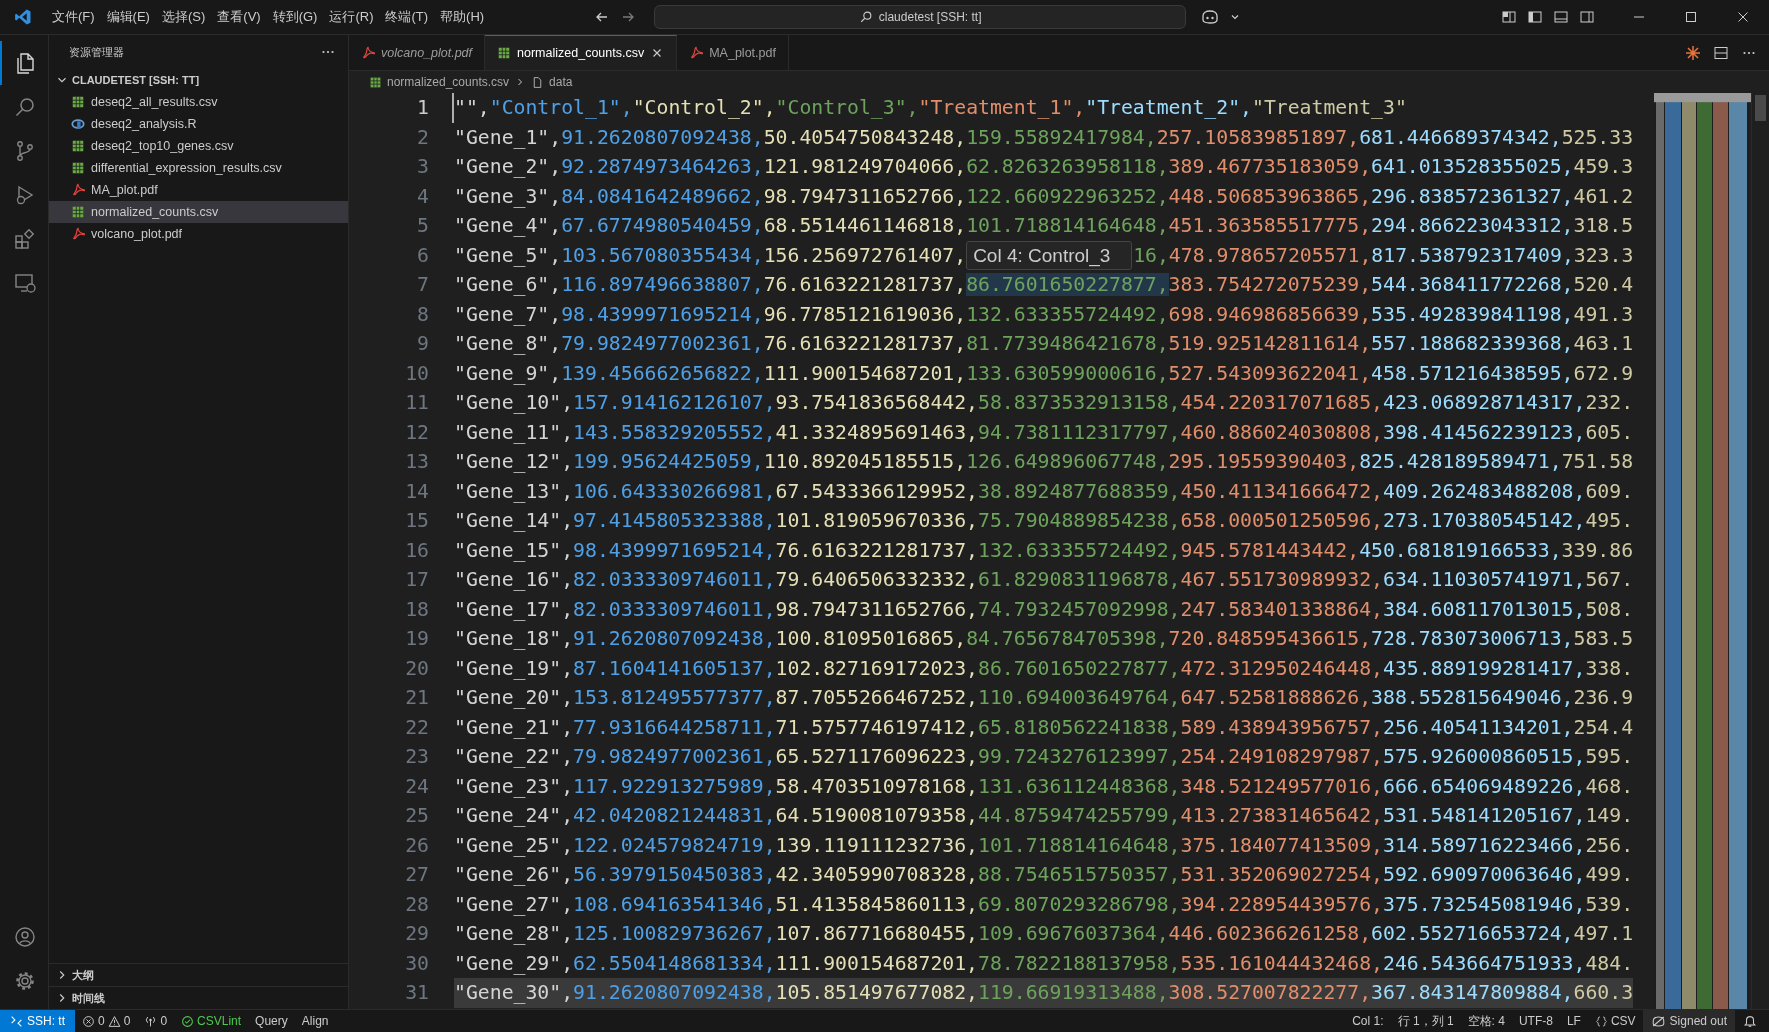 The width and height of the screenshot is (1769, 1032). What do you see at coordinates (73, 17) in the screenshot?
I see `menu-item: 文件(F)` at bounding box center [73, 17].